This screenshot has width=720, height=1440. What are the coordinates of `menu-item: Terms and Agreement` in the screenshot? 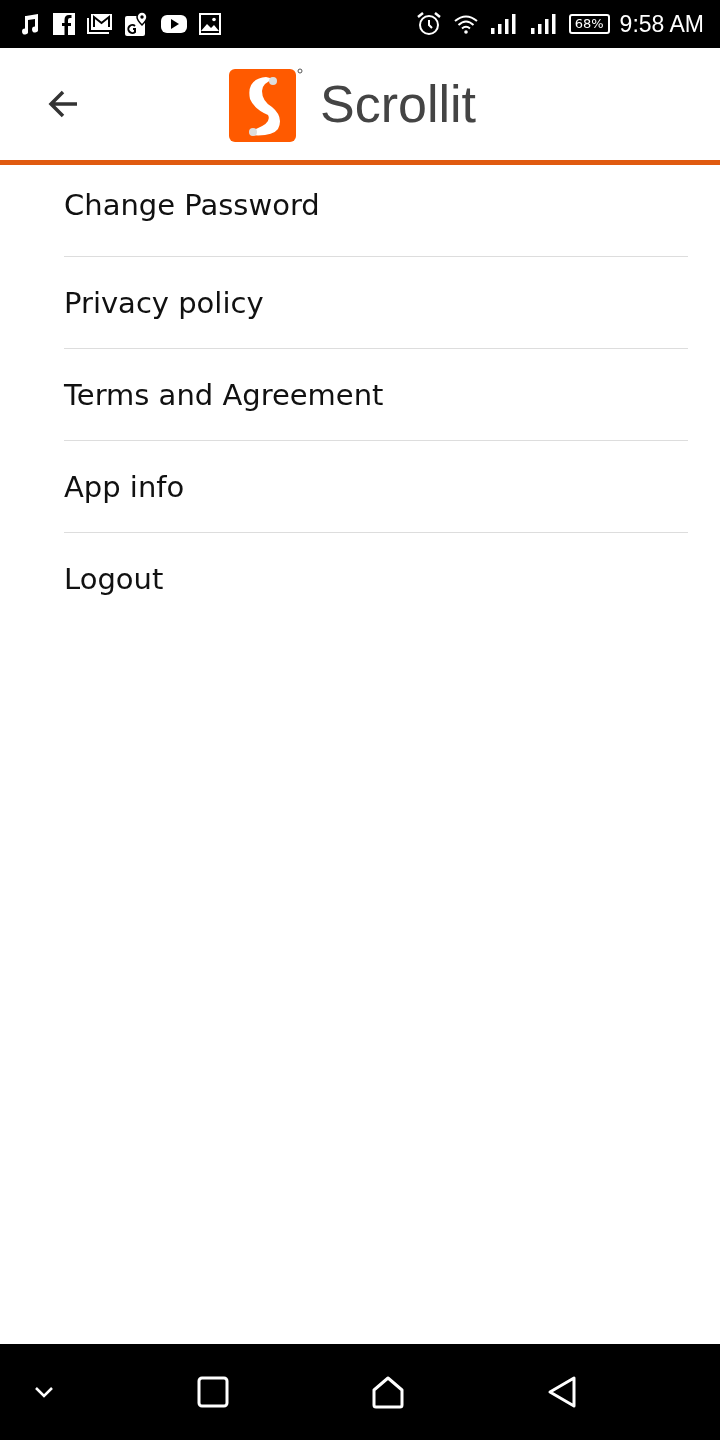 It's located at (376, 395).